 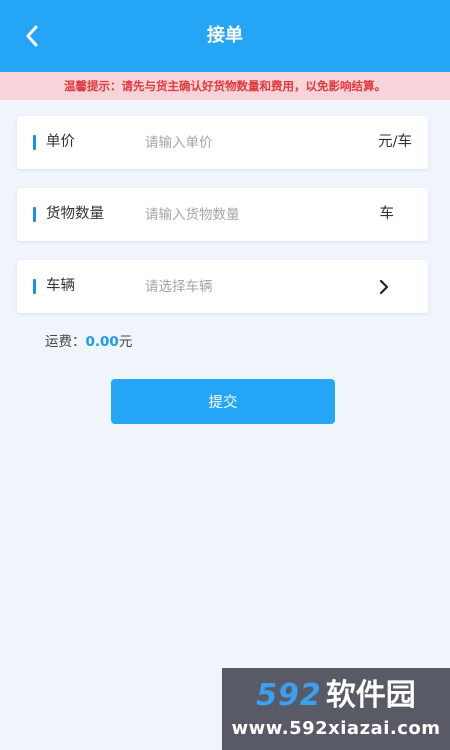 What do you see at coordinates (60, 286) in the screenshot?
I see `vehicle-label: 车辆` at bounding box center [60, 286].